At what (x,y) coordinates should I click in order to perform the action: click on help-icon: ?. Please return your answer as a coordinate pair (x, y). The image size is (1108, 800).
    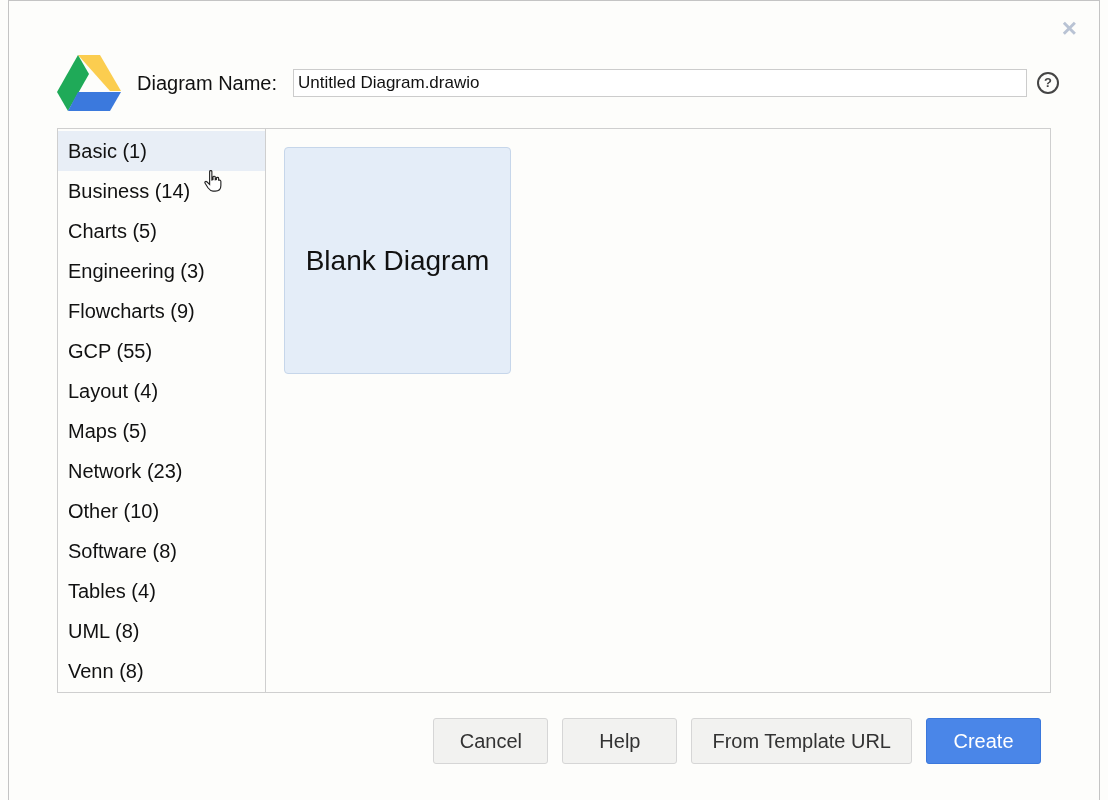
    Looking at the image, I should click on (1048, 83).